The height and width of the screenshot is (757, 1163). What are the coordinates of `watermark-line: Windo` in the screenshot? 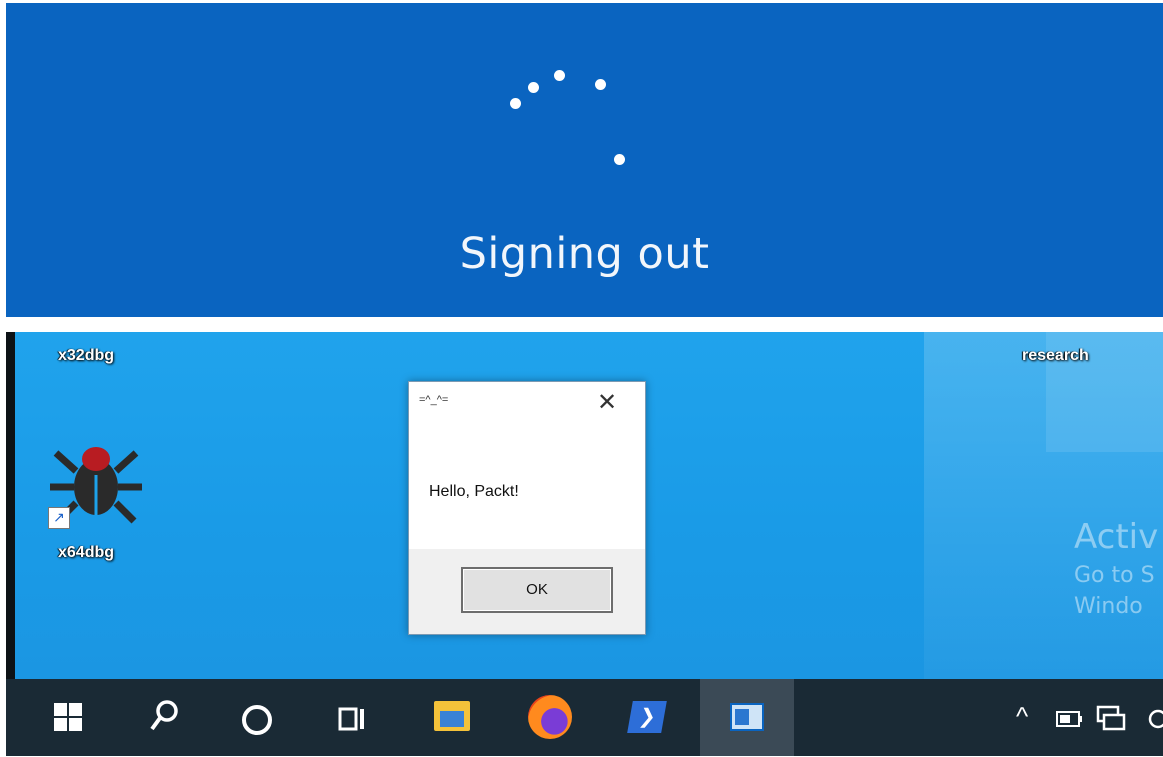 It's located at (1108, 606).